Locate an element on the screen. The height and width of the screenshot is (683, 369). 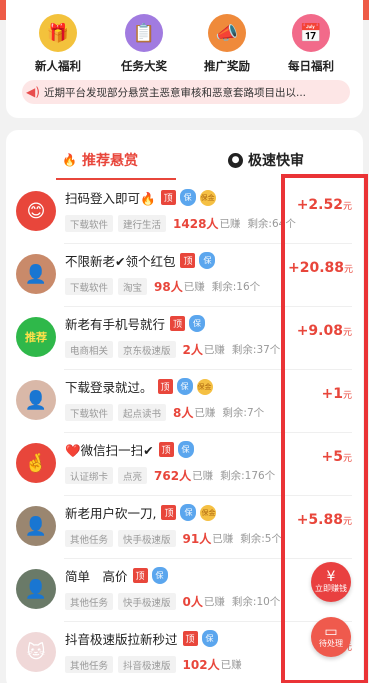
earned-count: 2人 is located at coordinates (192, 350).